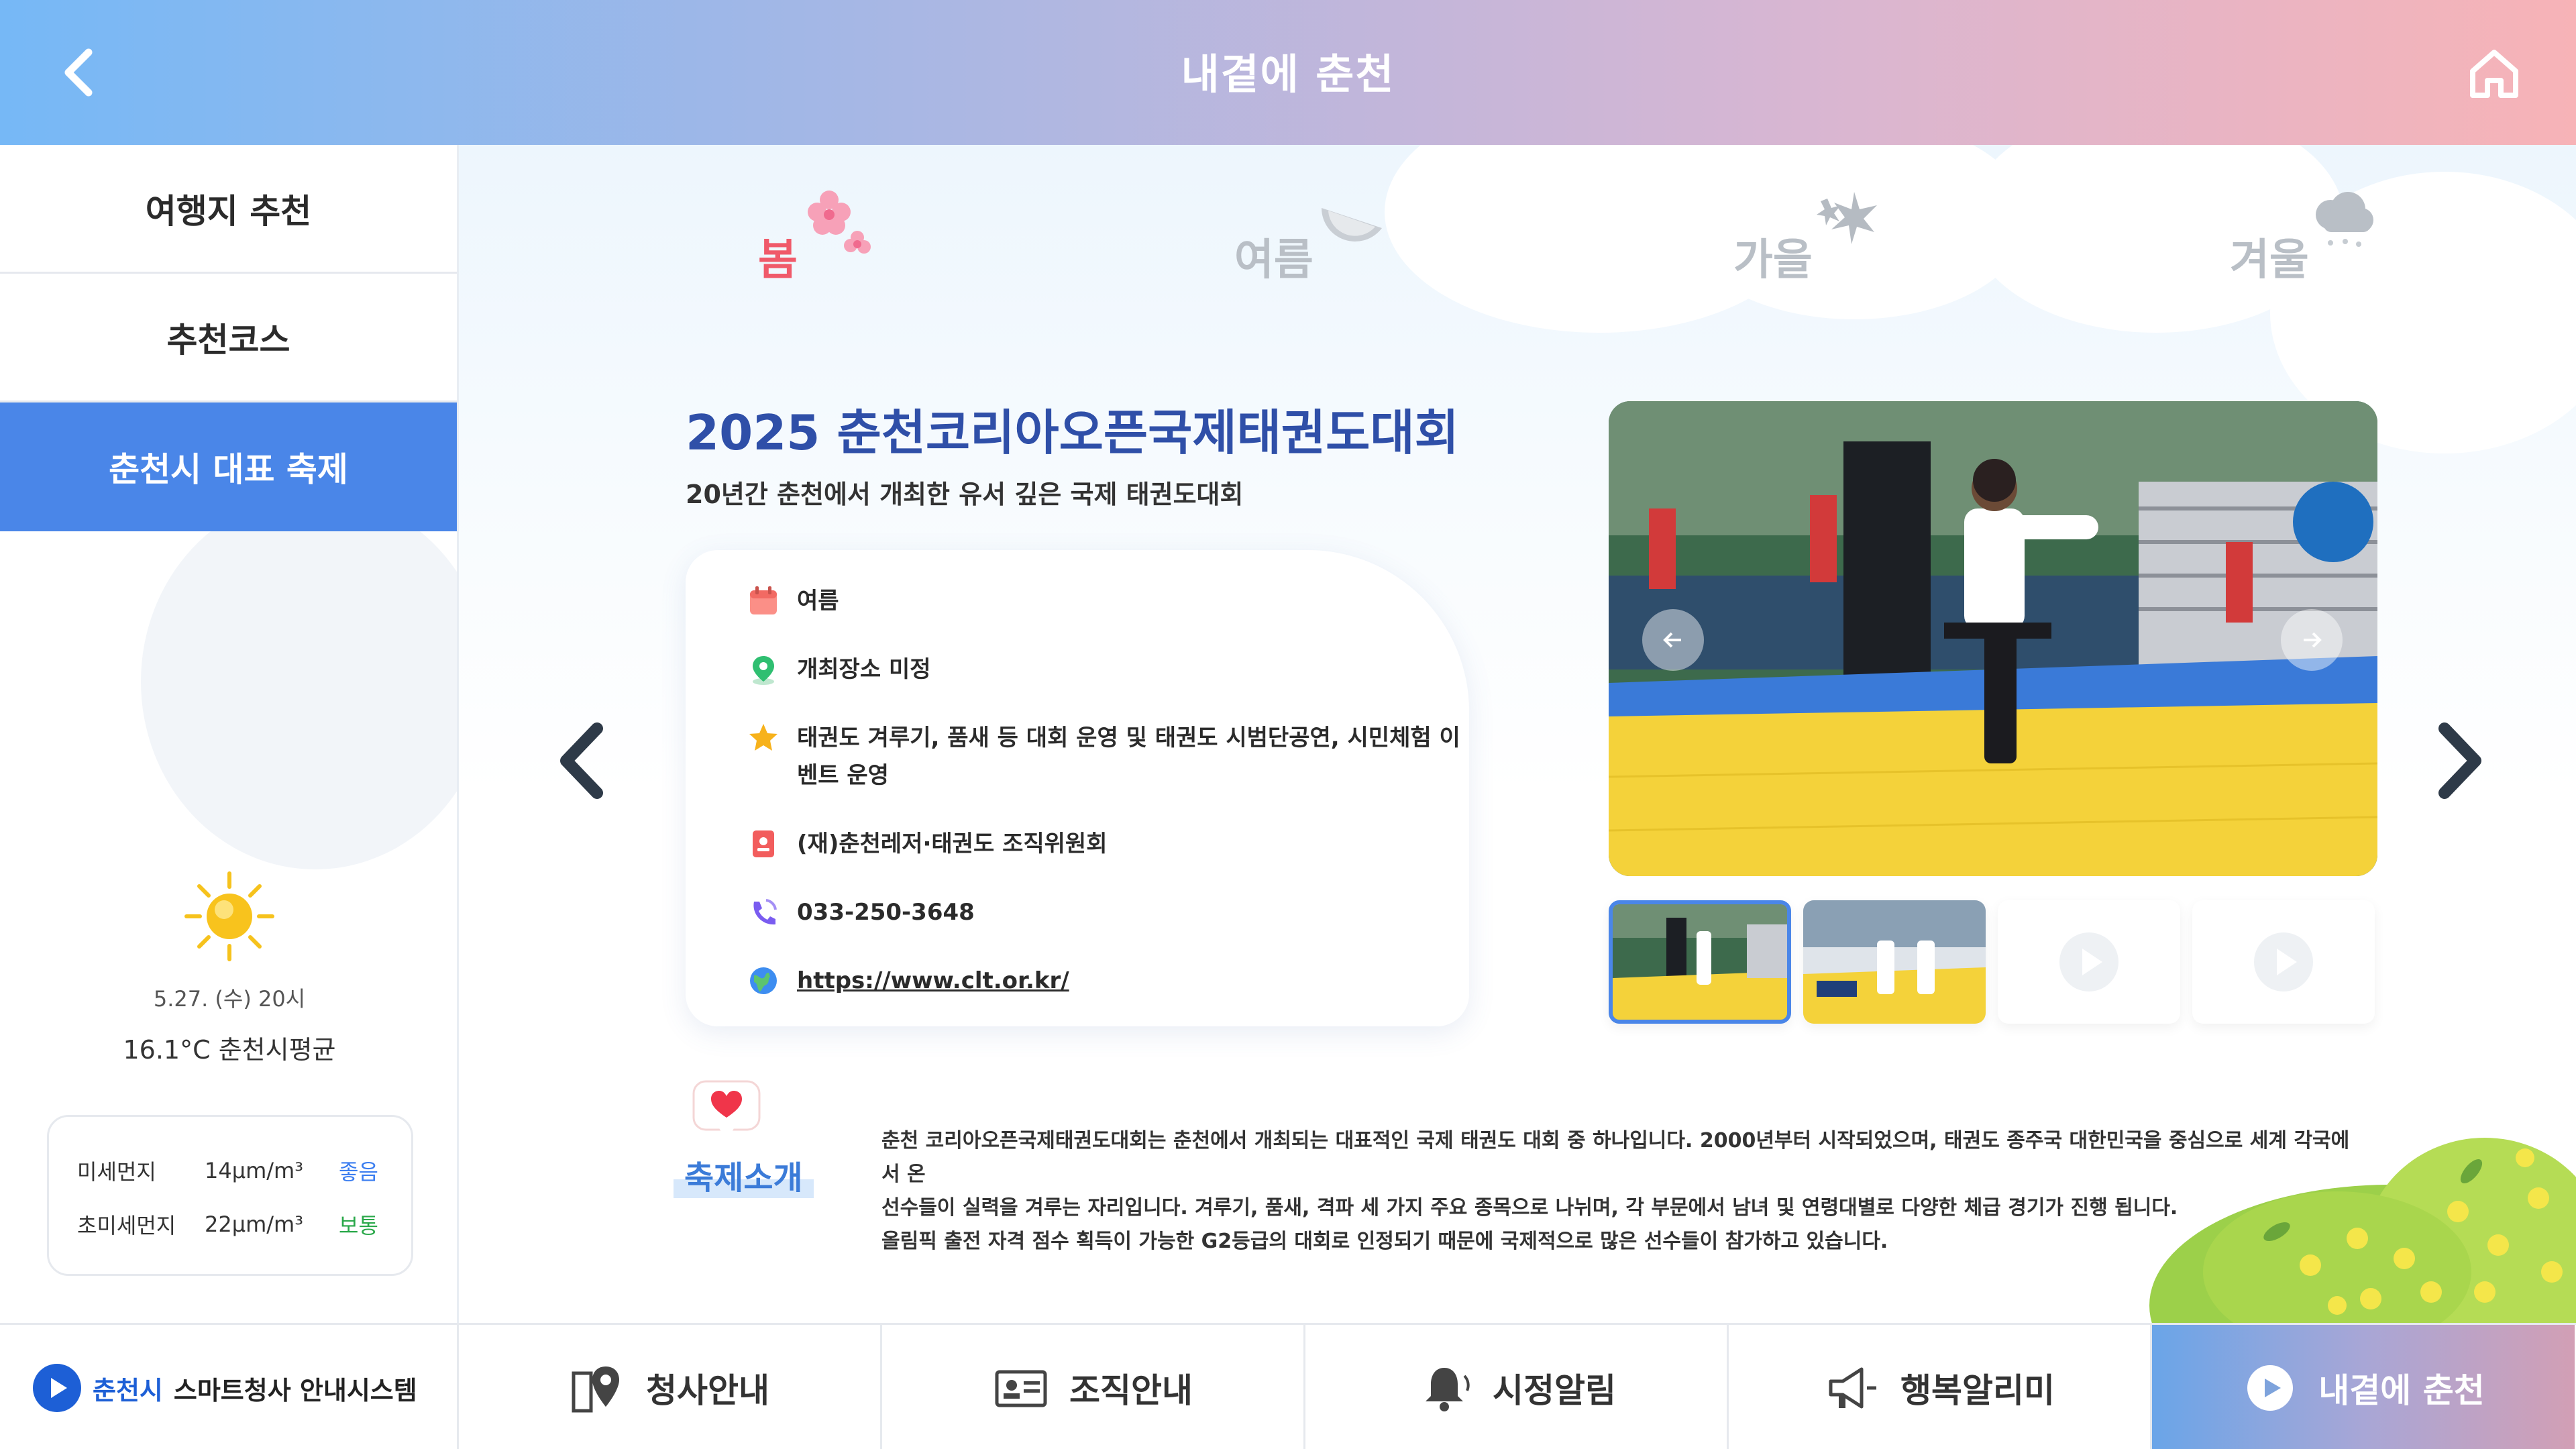 The width and height of the screenshot is (2576, 1449). Describe the element at coordinates (1108, 844) in the screenshot. I see `info-organizer: (재)춘천레저·태권도 조직위원회` at that location.